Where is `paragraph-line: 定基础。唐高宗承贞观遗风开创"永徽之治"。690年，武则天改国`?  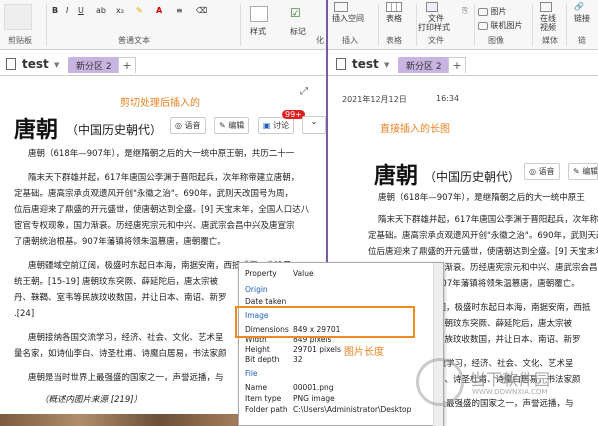
paragraph-line: 定基础。唐高宗承贞观遗风开创"永徽之治"。690年，武则天改国 is located at coordinates (483, 236).